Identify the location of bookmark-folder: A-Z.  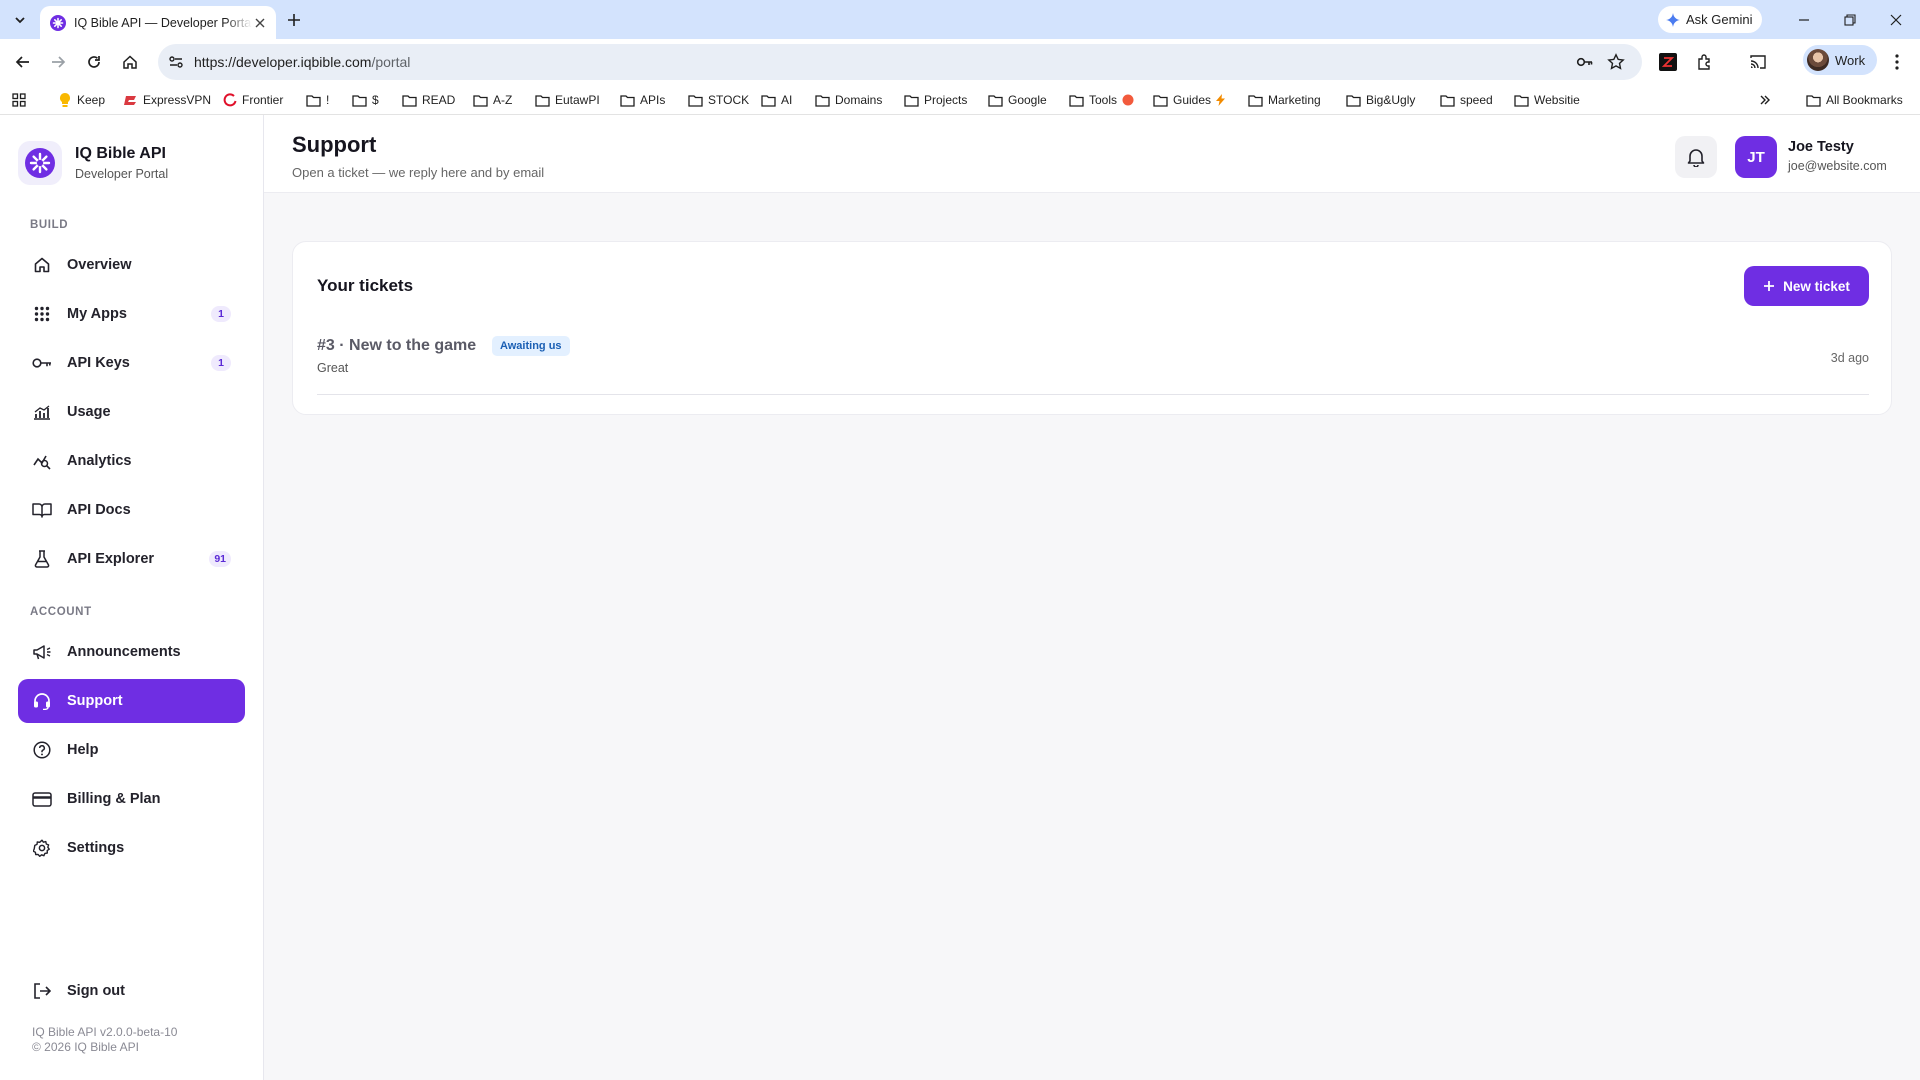
(492, 100).